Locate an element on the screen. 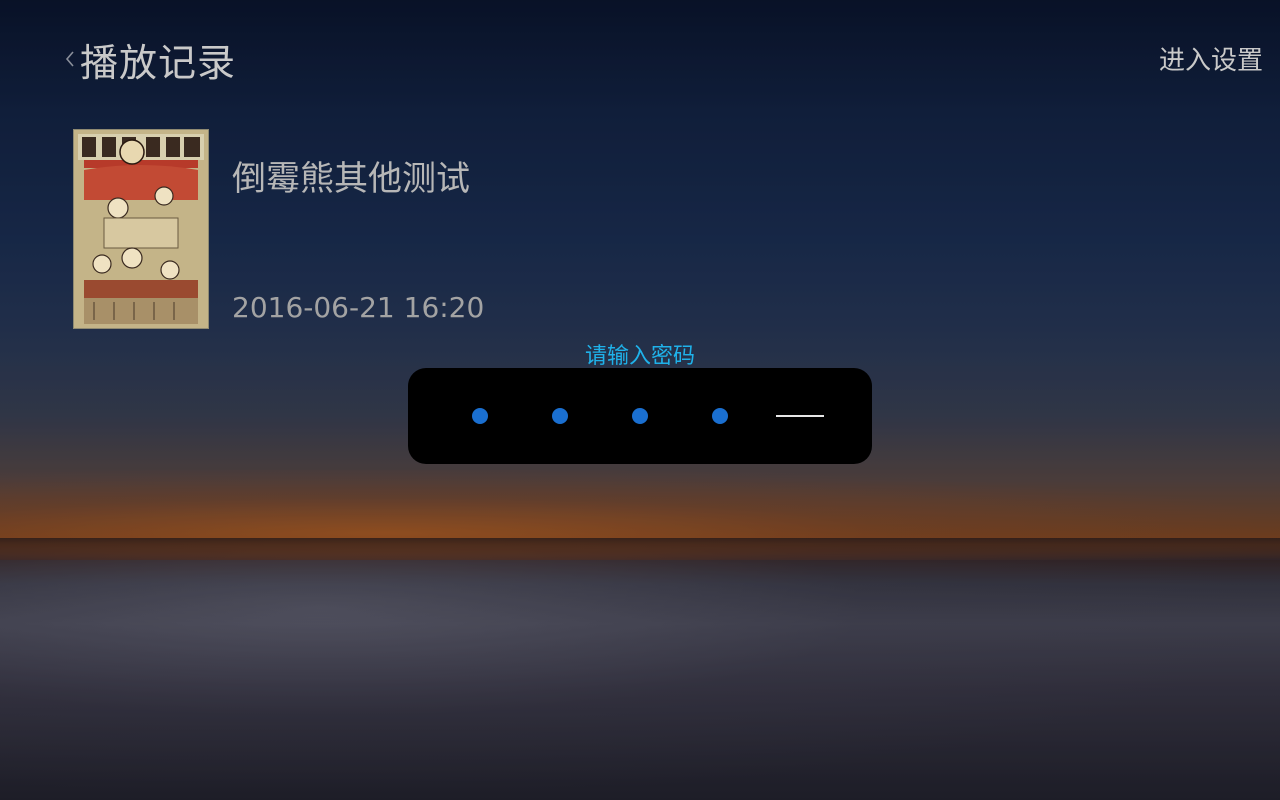  enter-settings-button: 进入设置 is located at coordinates (1211, 58).